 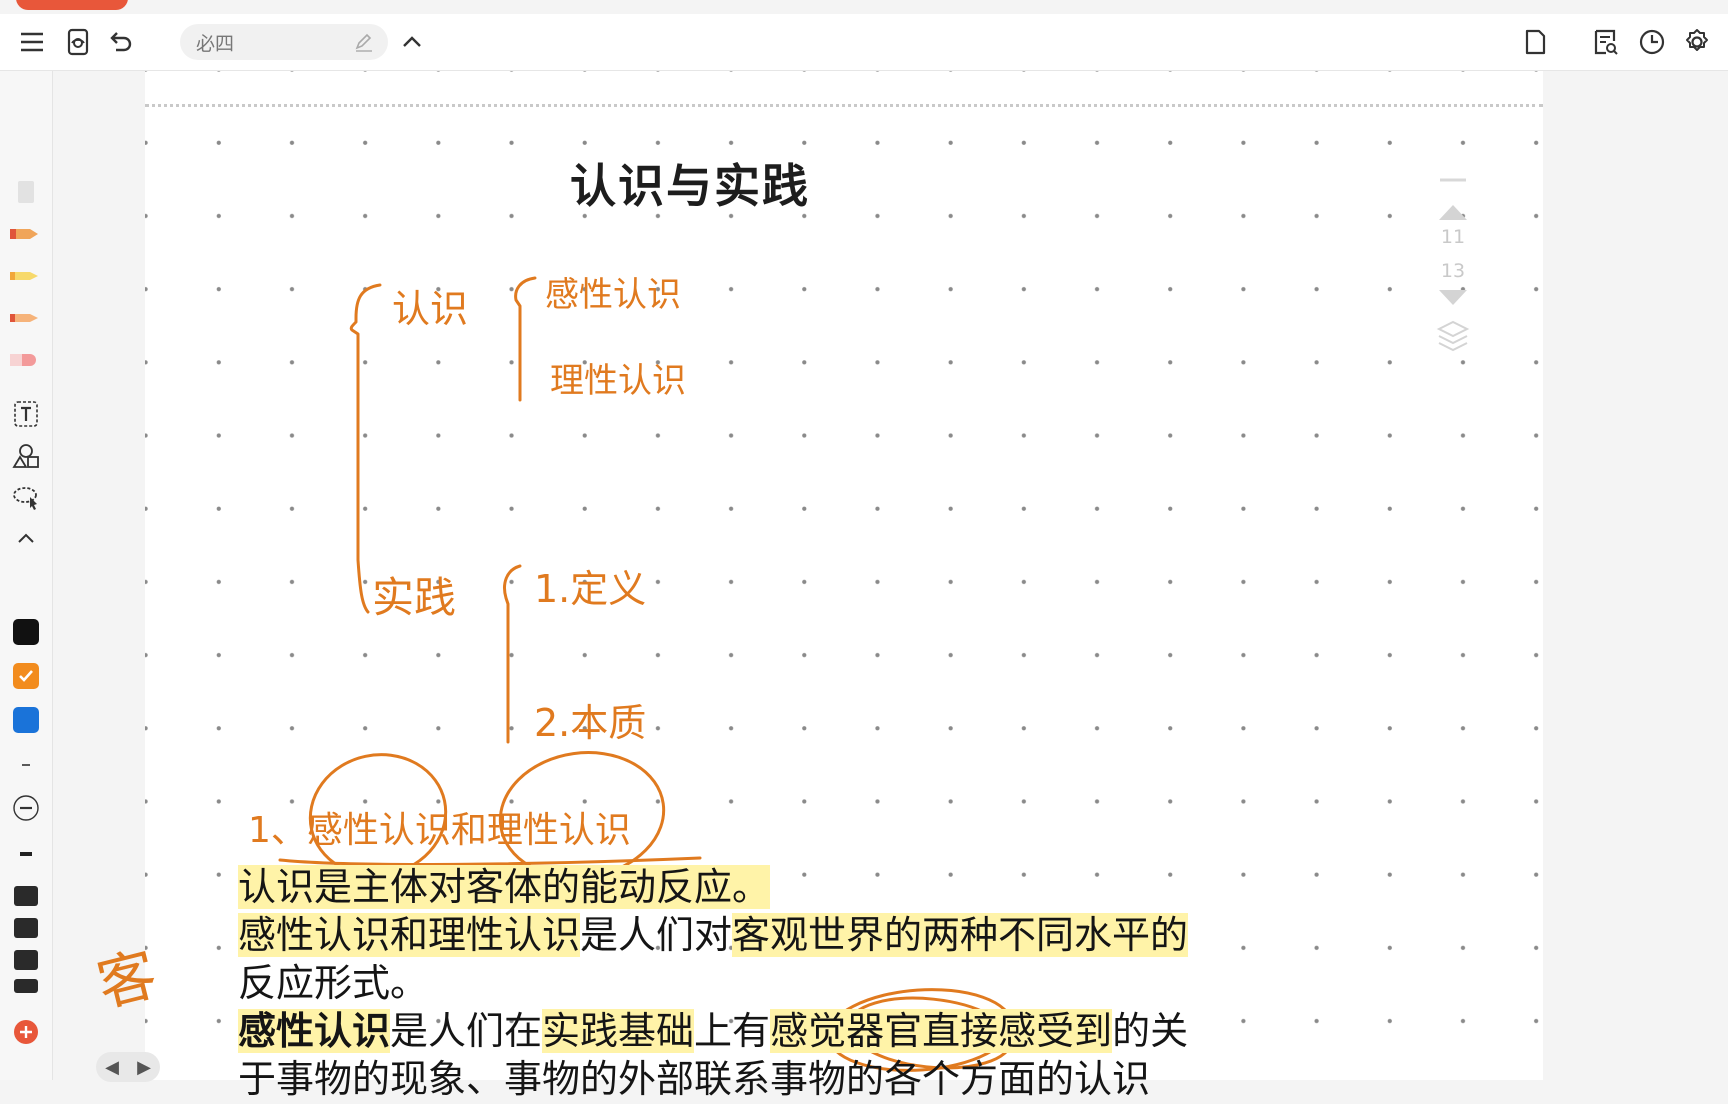 I want to click on paragraph-line-1: 认识是主体对客体的能动反应。, so click(x=504, y=887).